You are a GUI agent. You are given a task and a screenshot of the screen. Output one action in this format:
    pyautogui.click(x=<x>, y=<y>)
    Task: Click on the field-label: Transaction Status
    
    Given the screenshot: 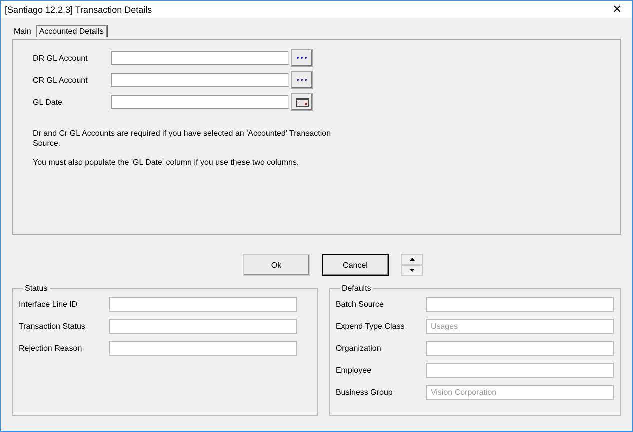 What is the action you would take?
    pyautogui.click(x=52, y=326)
    